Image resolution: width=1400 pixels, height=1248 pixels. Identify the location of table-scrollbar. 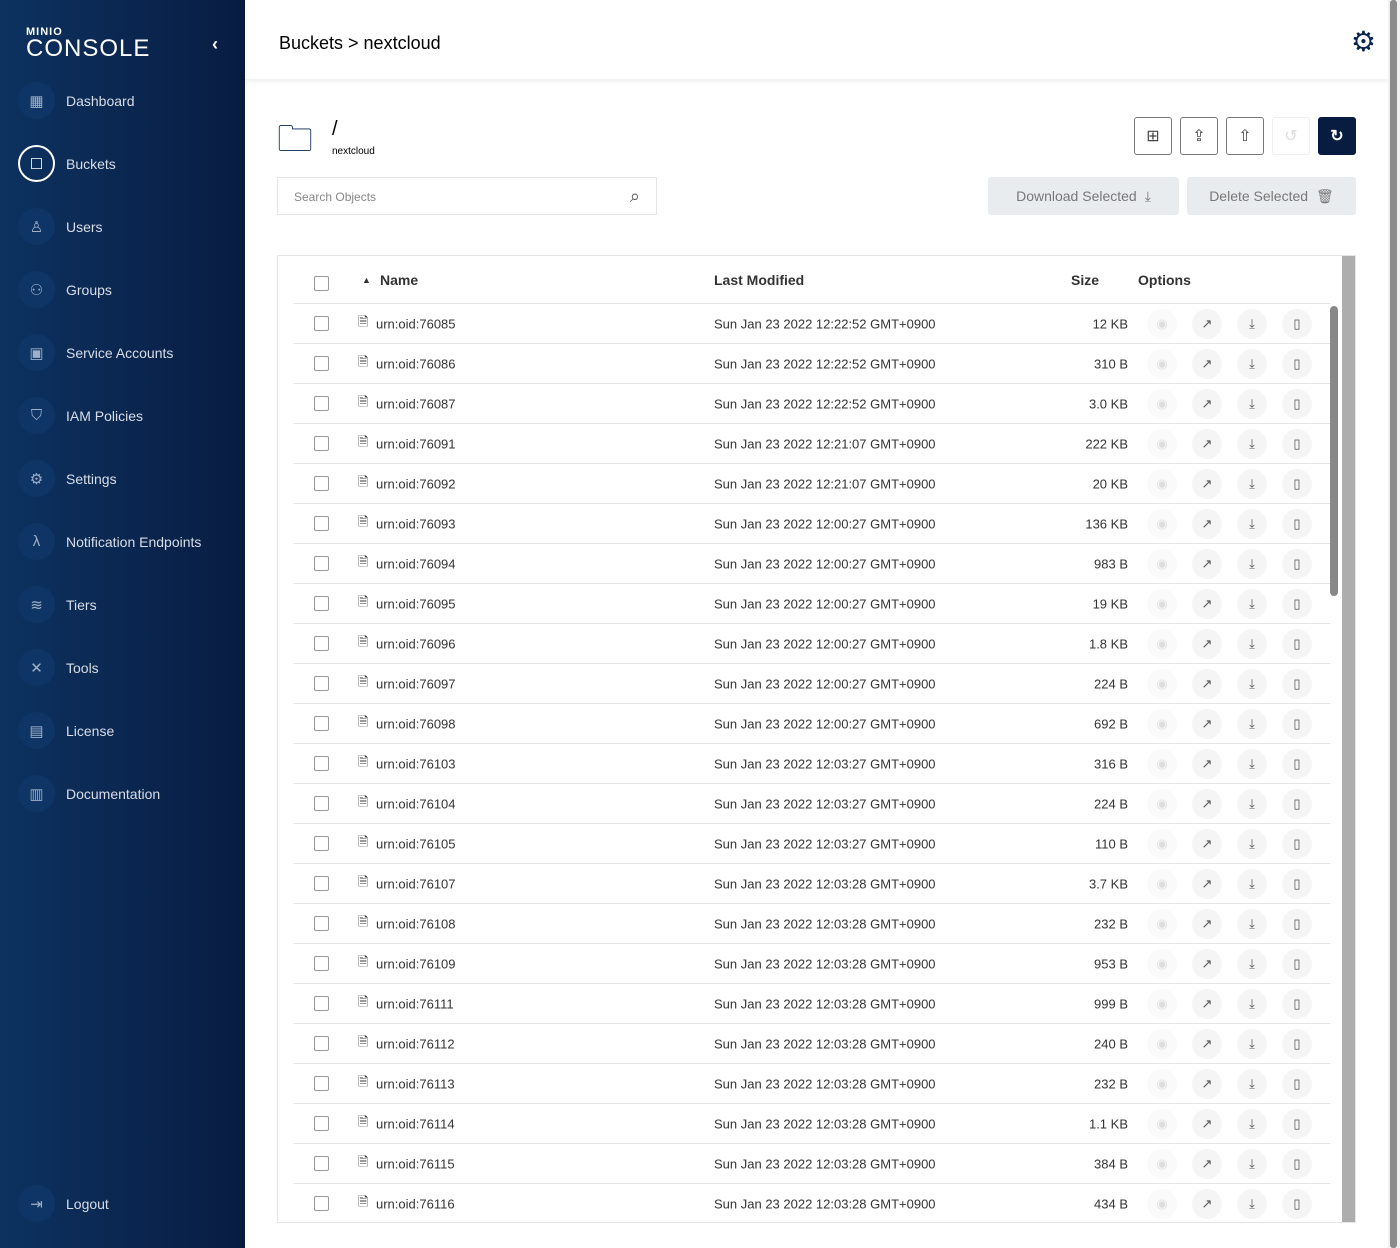
(1342, 739).